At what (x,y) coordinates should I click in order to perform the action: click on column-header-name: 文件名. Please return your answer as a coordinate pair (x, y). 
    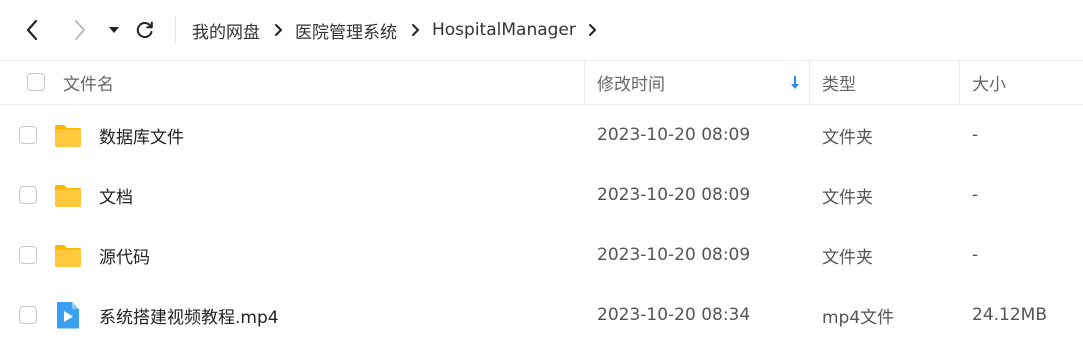
    Looking at the image, I should click on (88, 82).